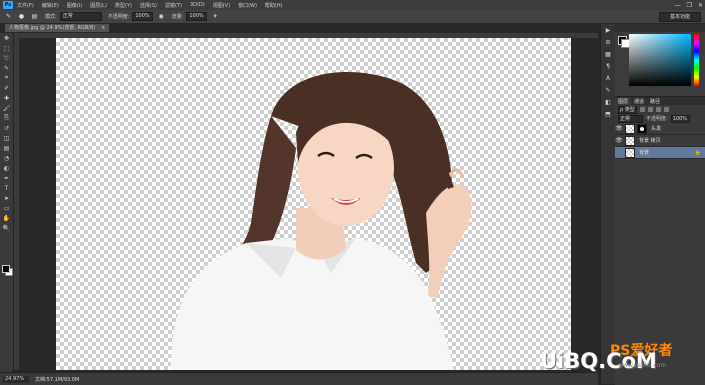 This screenshot has height=385, width=705. Describe the element at coordinates (627, 109) in the screenshot. I see `layer-filter-select: ρ 类型` at that location.